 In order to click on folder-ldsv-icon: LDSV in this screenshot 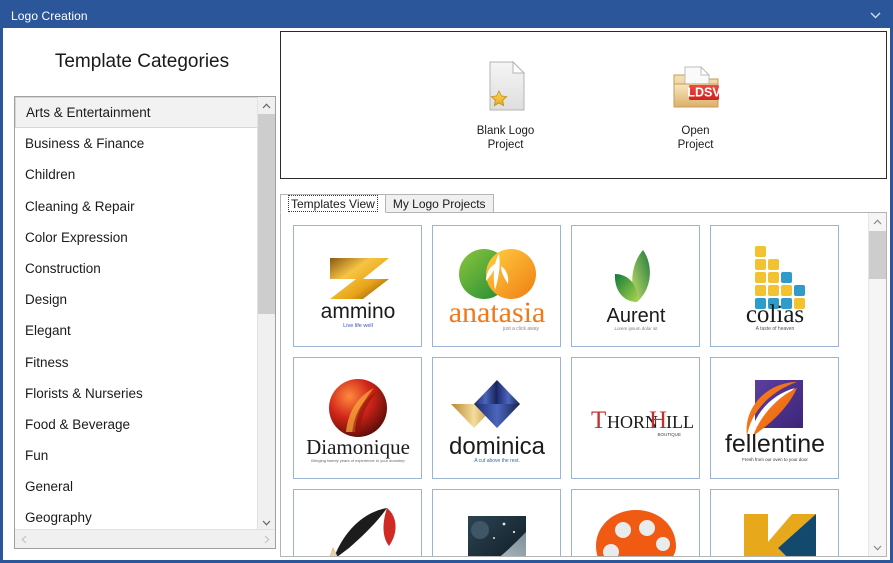, I will do `click(696, 86)`.